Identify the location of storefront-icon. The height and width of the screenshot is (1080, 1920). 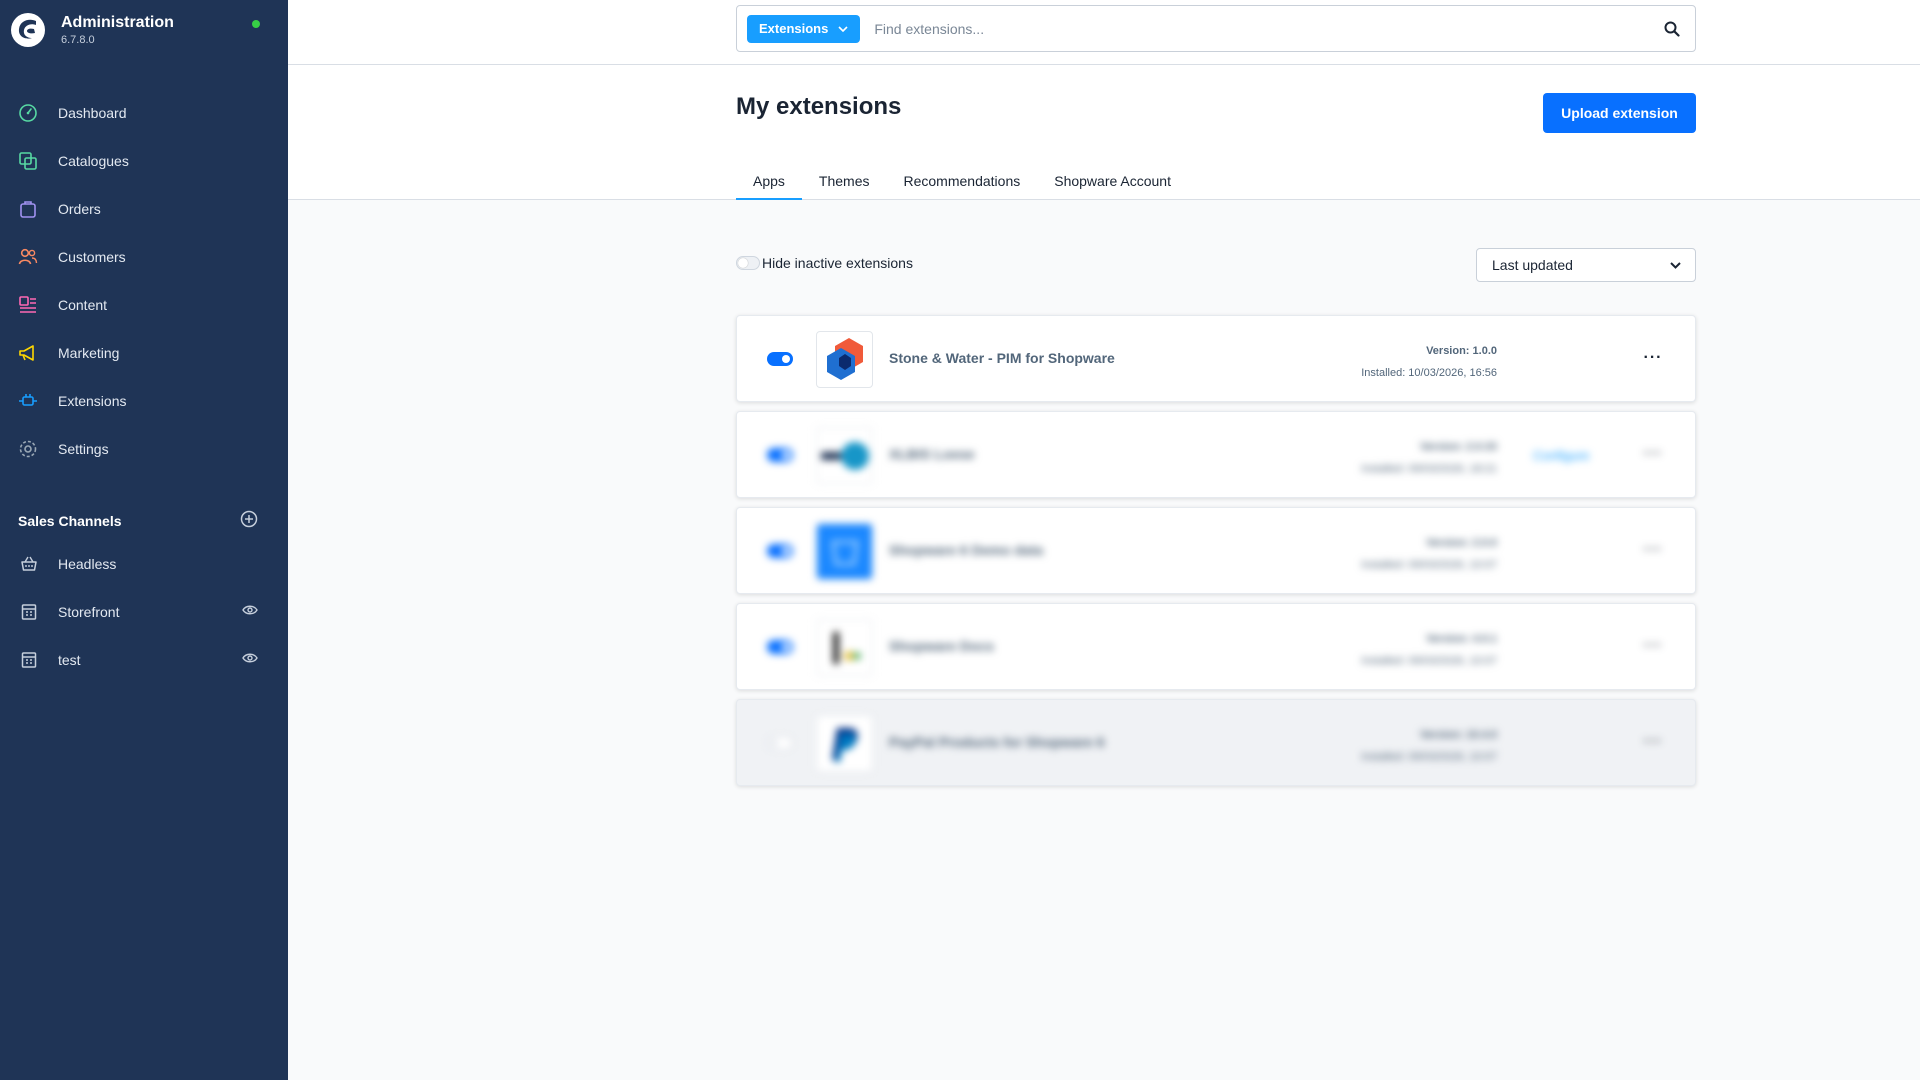
(29, 612).